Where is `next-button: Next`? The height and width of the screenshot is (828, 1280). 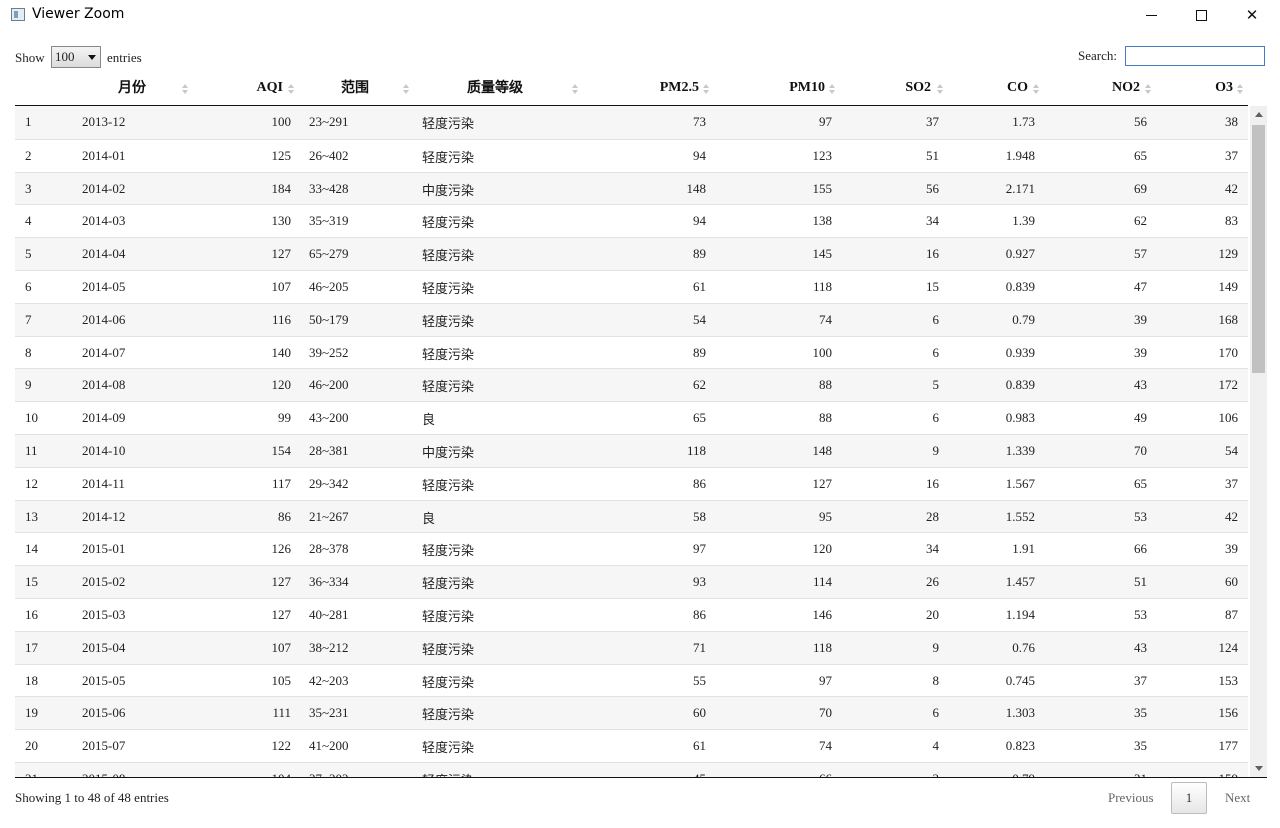
next-button: Next is located at coordinates (1237, 798).